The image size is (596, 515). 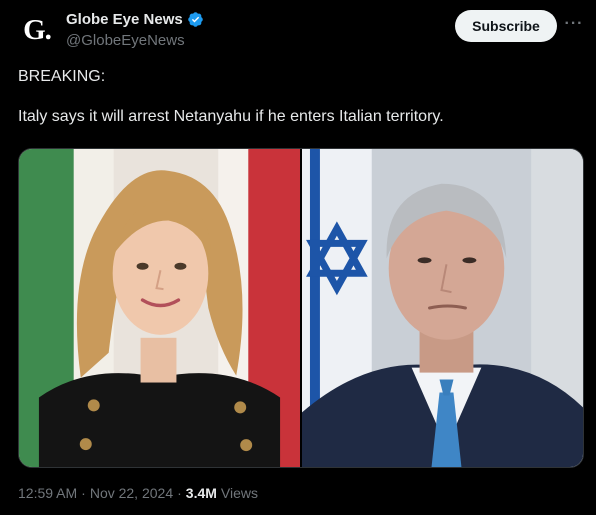 What do you see at coordinates (239, 493) in the screenshot?
I see `views-label: Views` at bounding box center [239, 493].